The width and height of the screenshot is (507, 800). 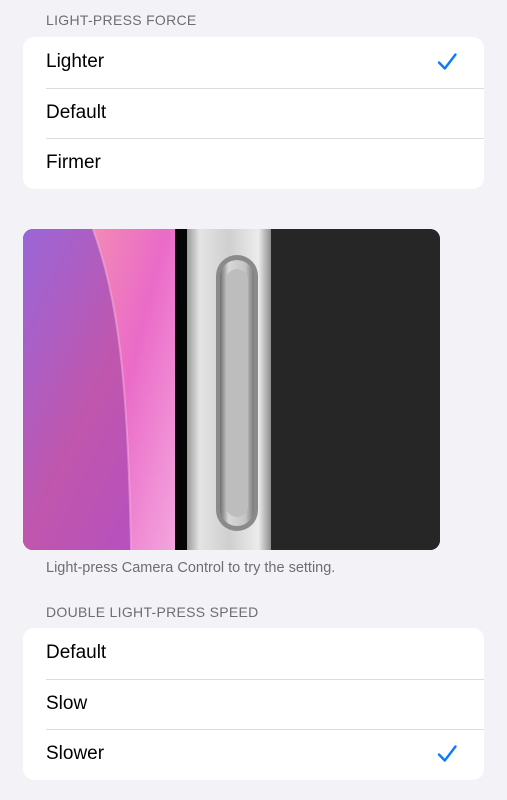 What do you see at coordinates (253, 754) in the screenshot?
I see `speed-option-slower: Slower` at bounding box center [253, 754].